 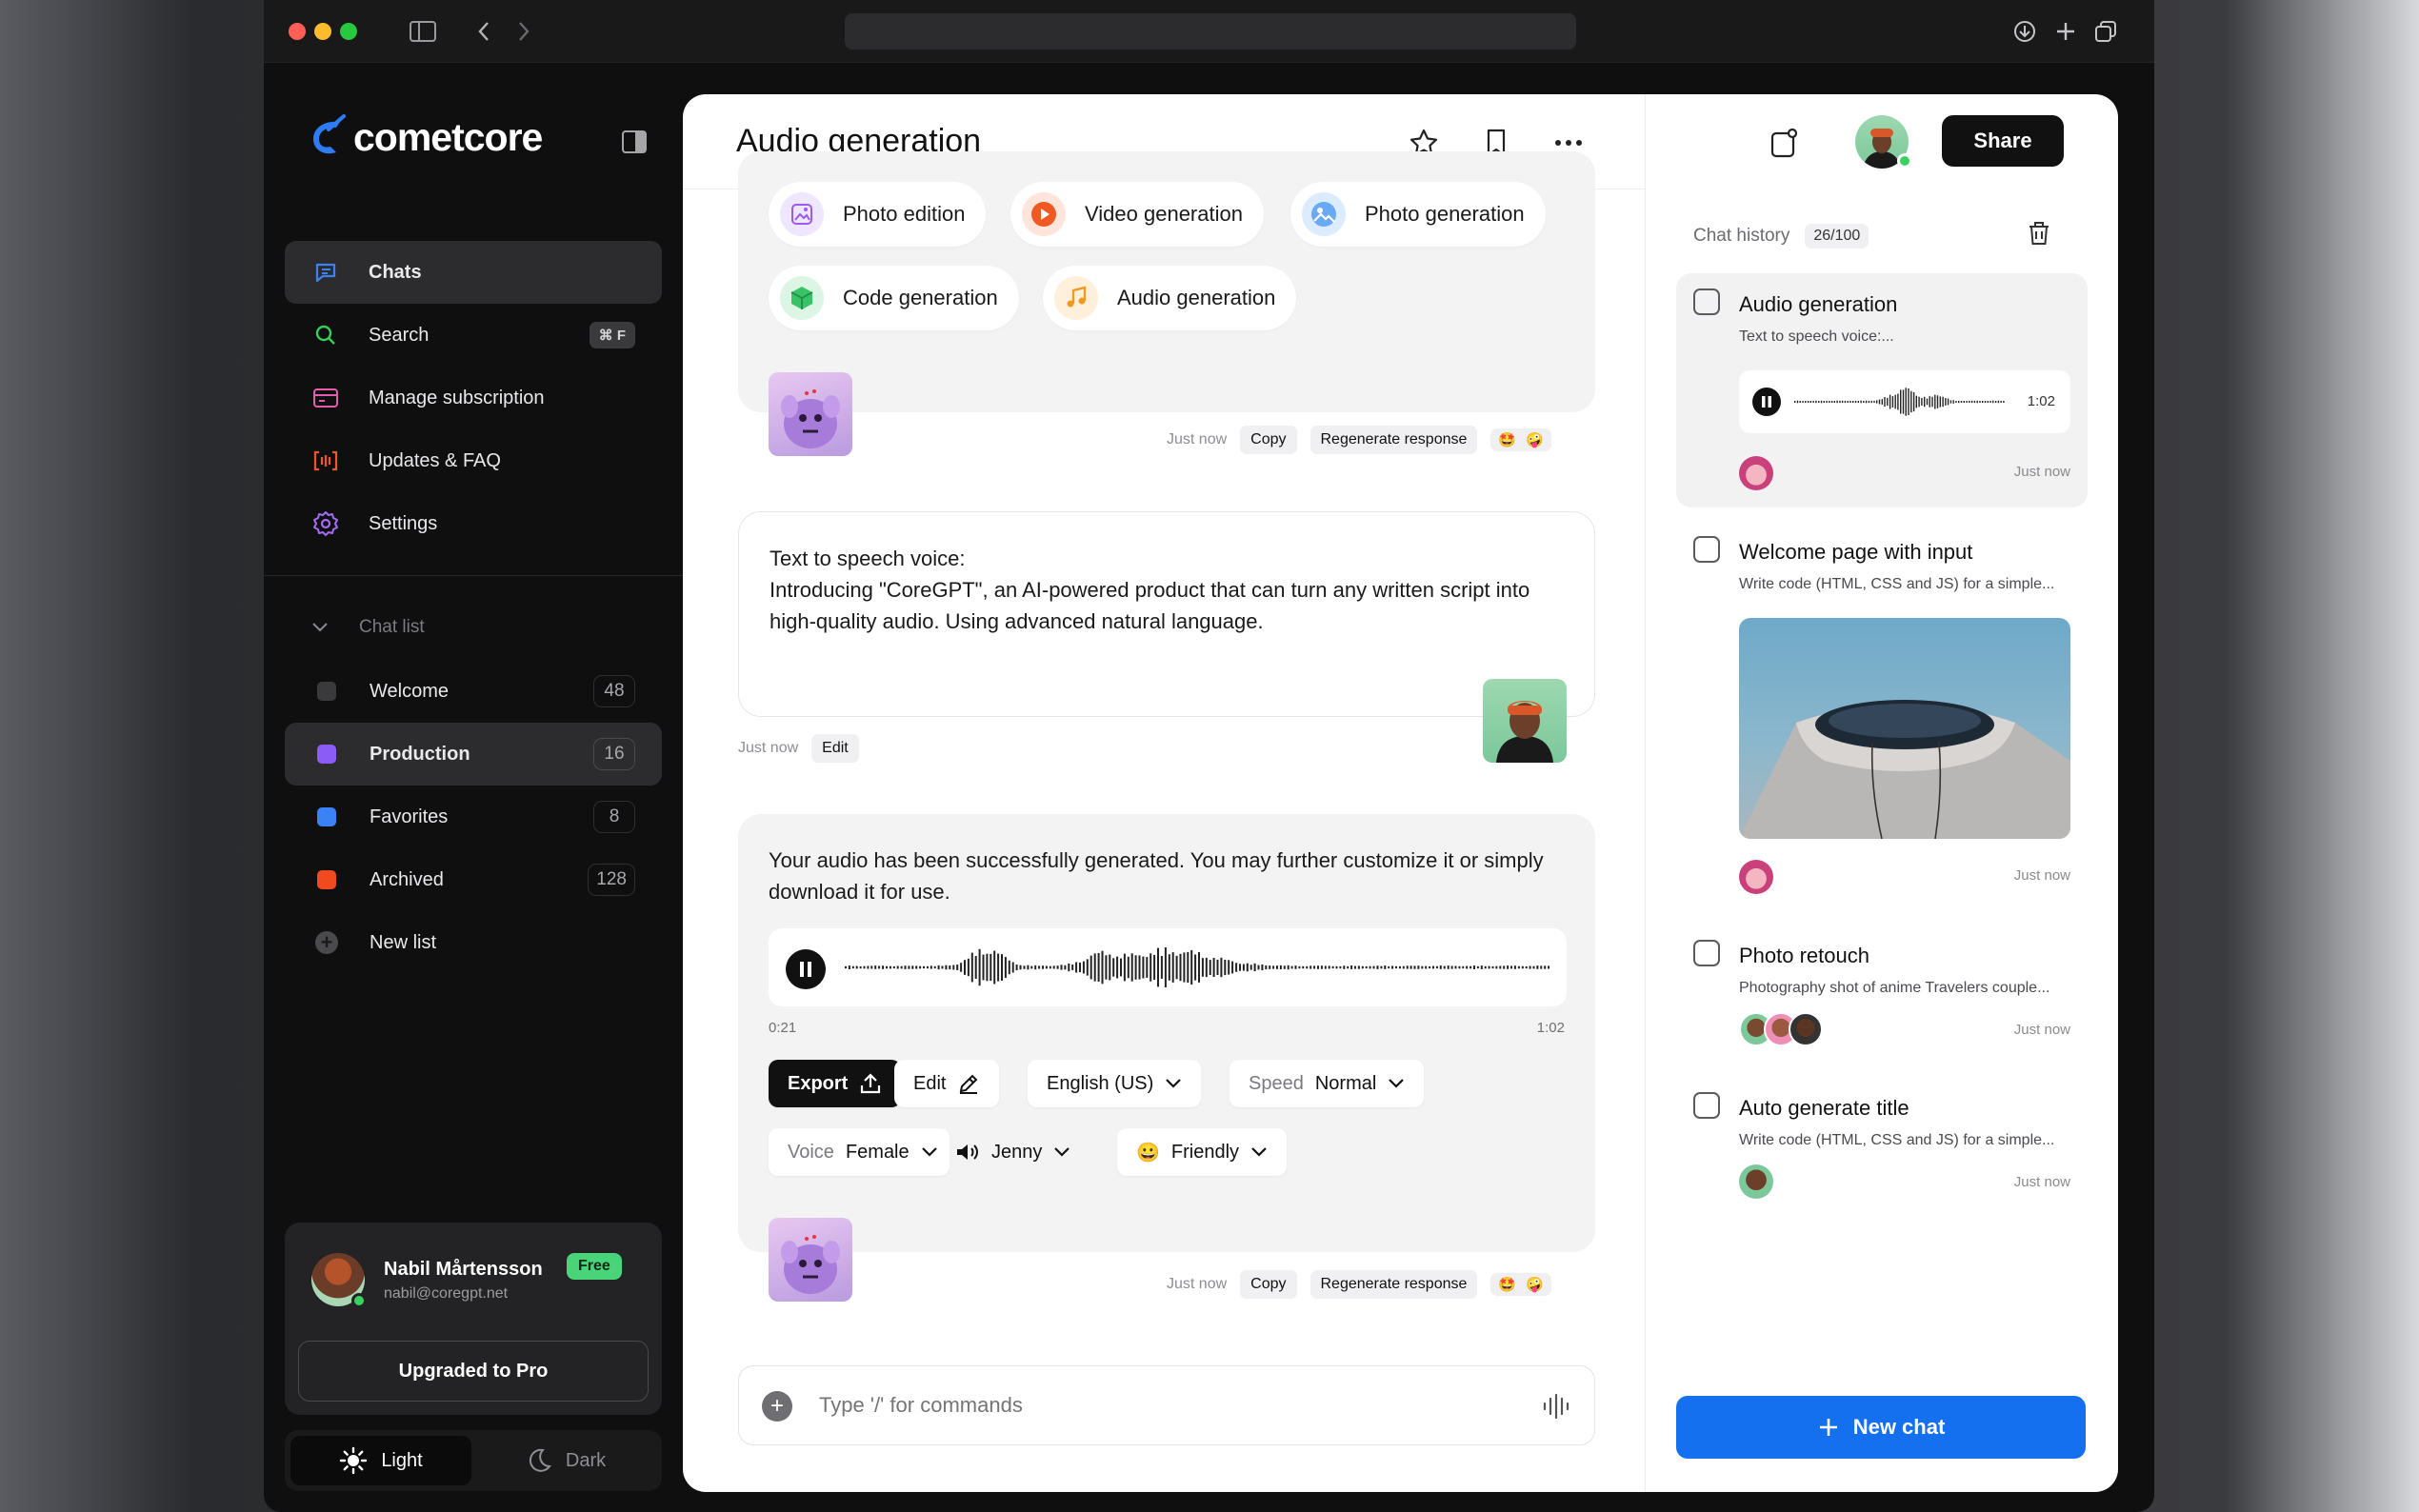 I want to click on language-select: English (US), so click(x=1115, y=1083).